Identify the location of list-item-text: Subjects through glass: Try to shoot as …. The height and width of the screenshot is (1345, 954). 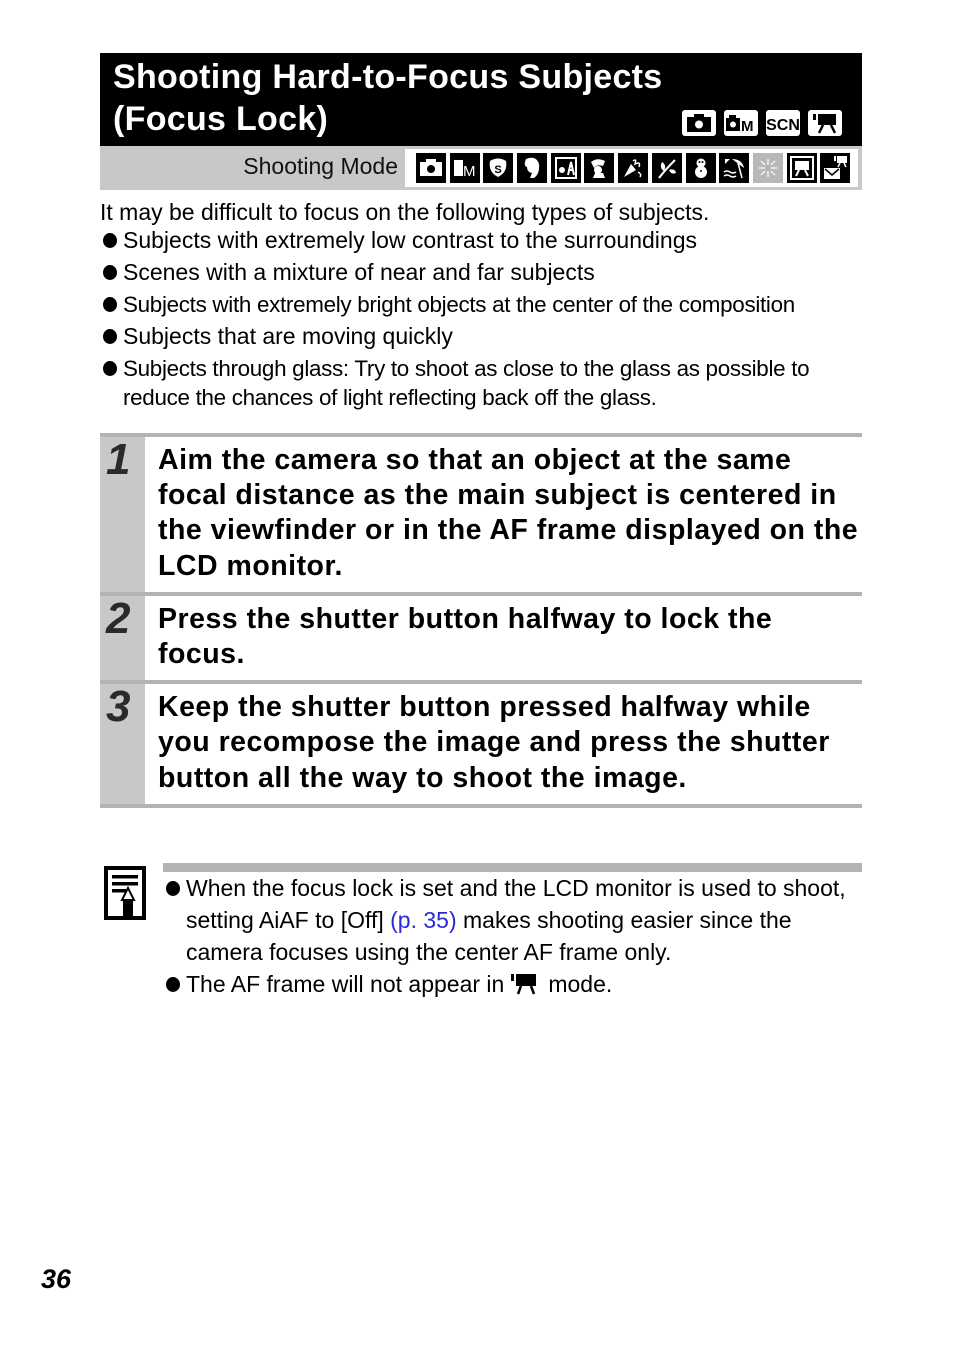
(466, 383).